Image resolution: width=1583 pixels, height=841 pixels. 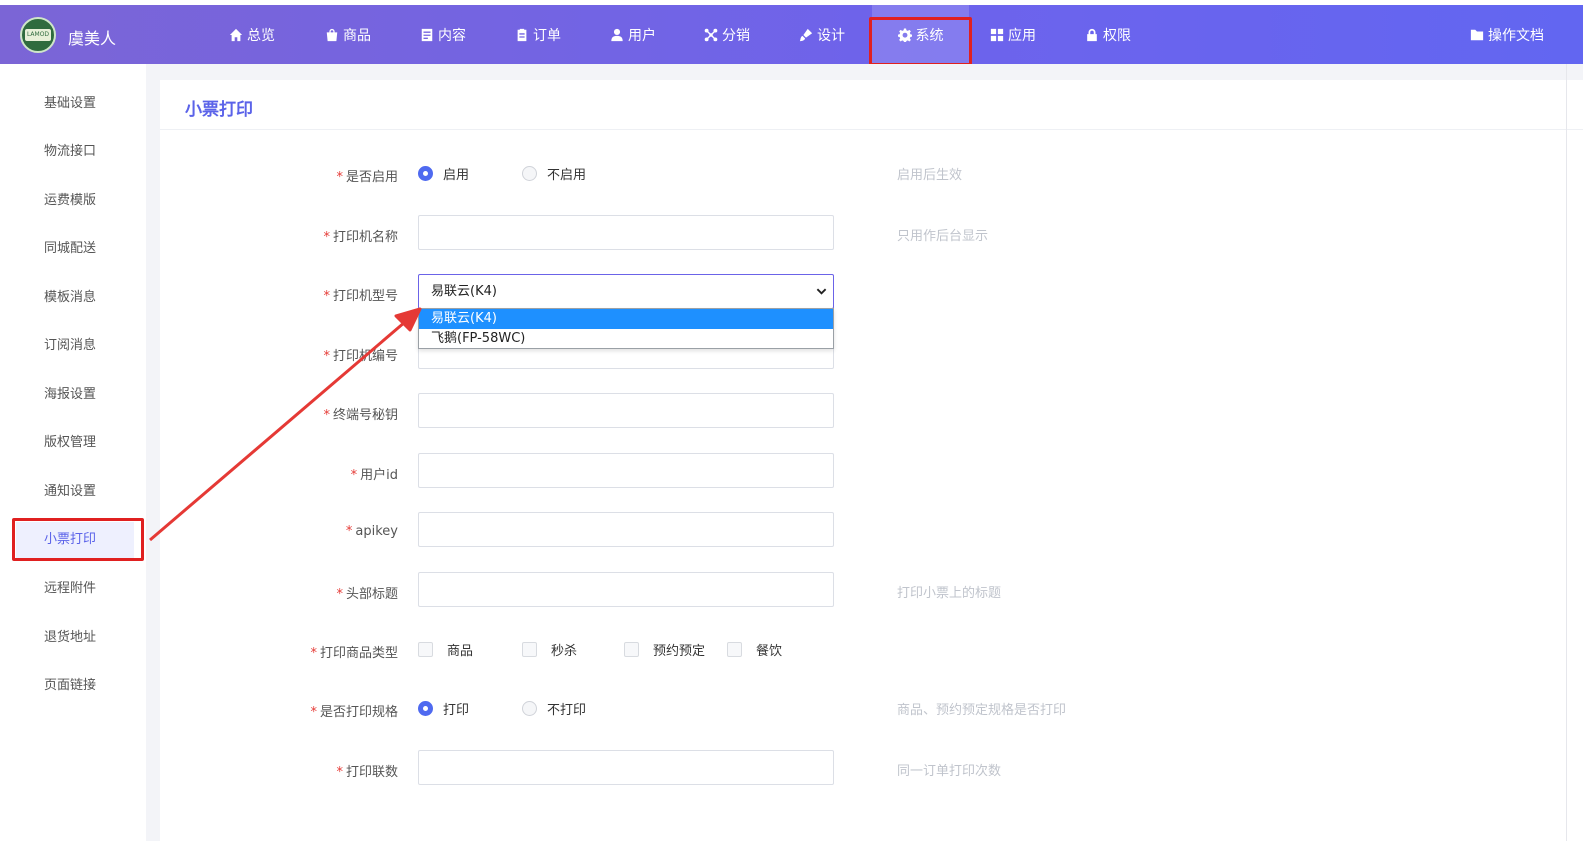 I want to click on radio-label: 不打印, so click(x=567, y=710).